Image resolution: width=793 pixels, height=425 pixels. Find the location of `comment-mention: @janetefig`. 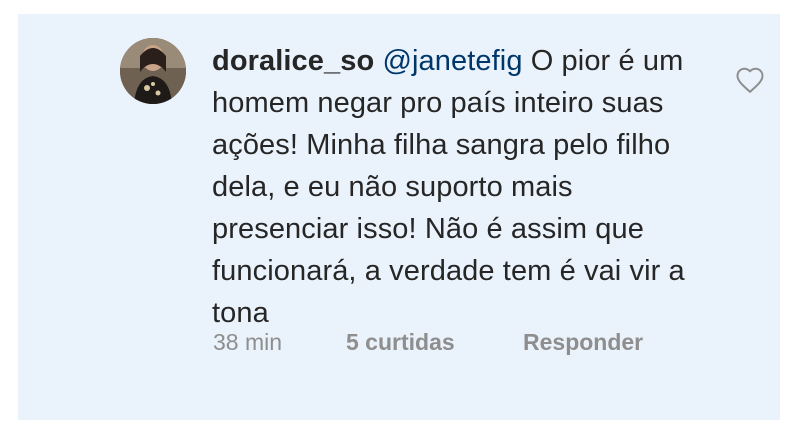

comment-mention: @janetefig is located at coordinates (452, 61).